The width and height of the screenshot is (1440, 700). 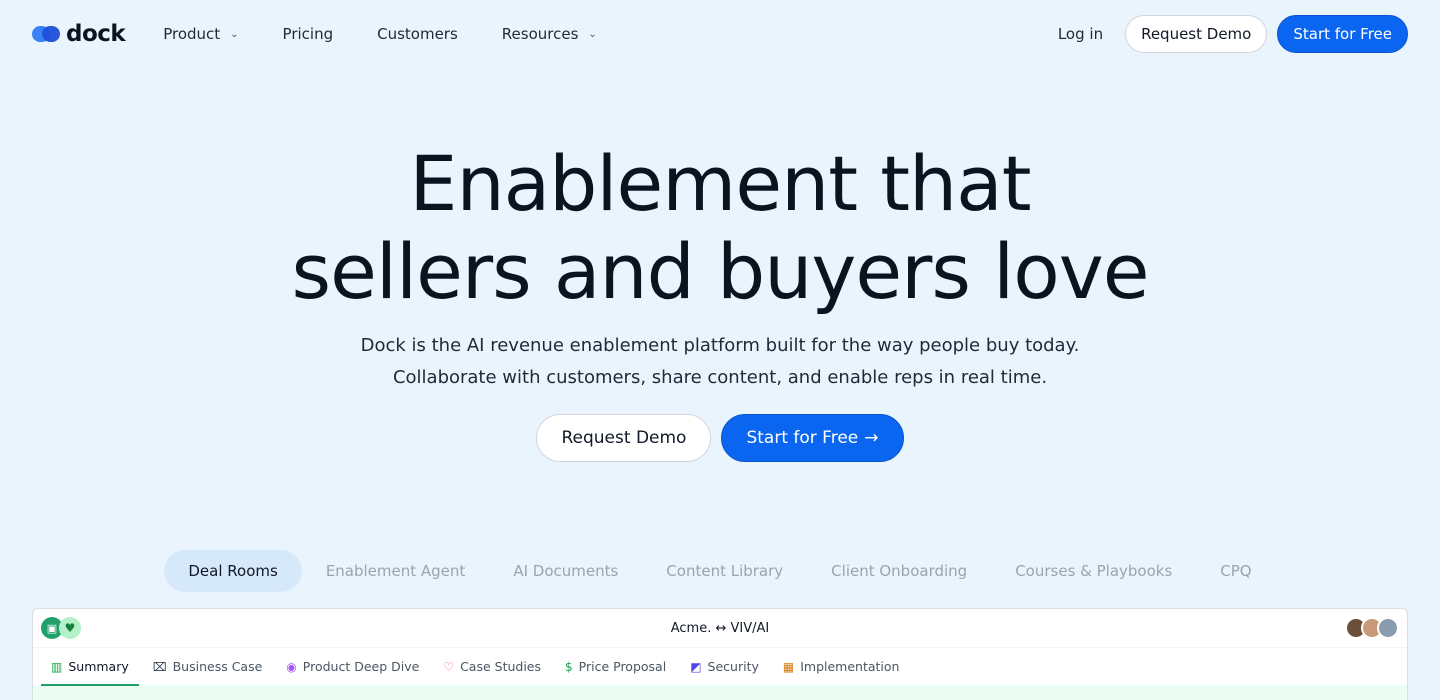 I want to click on nav-link-customers: Customers, so click(x=417, y=34).